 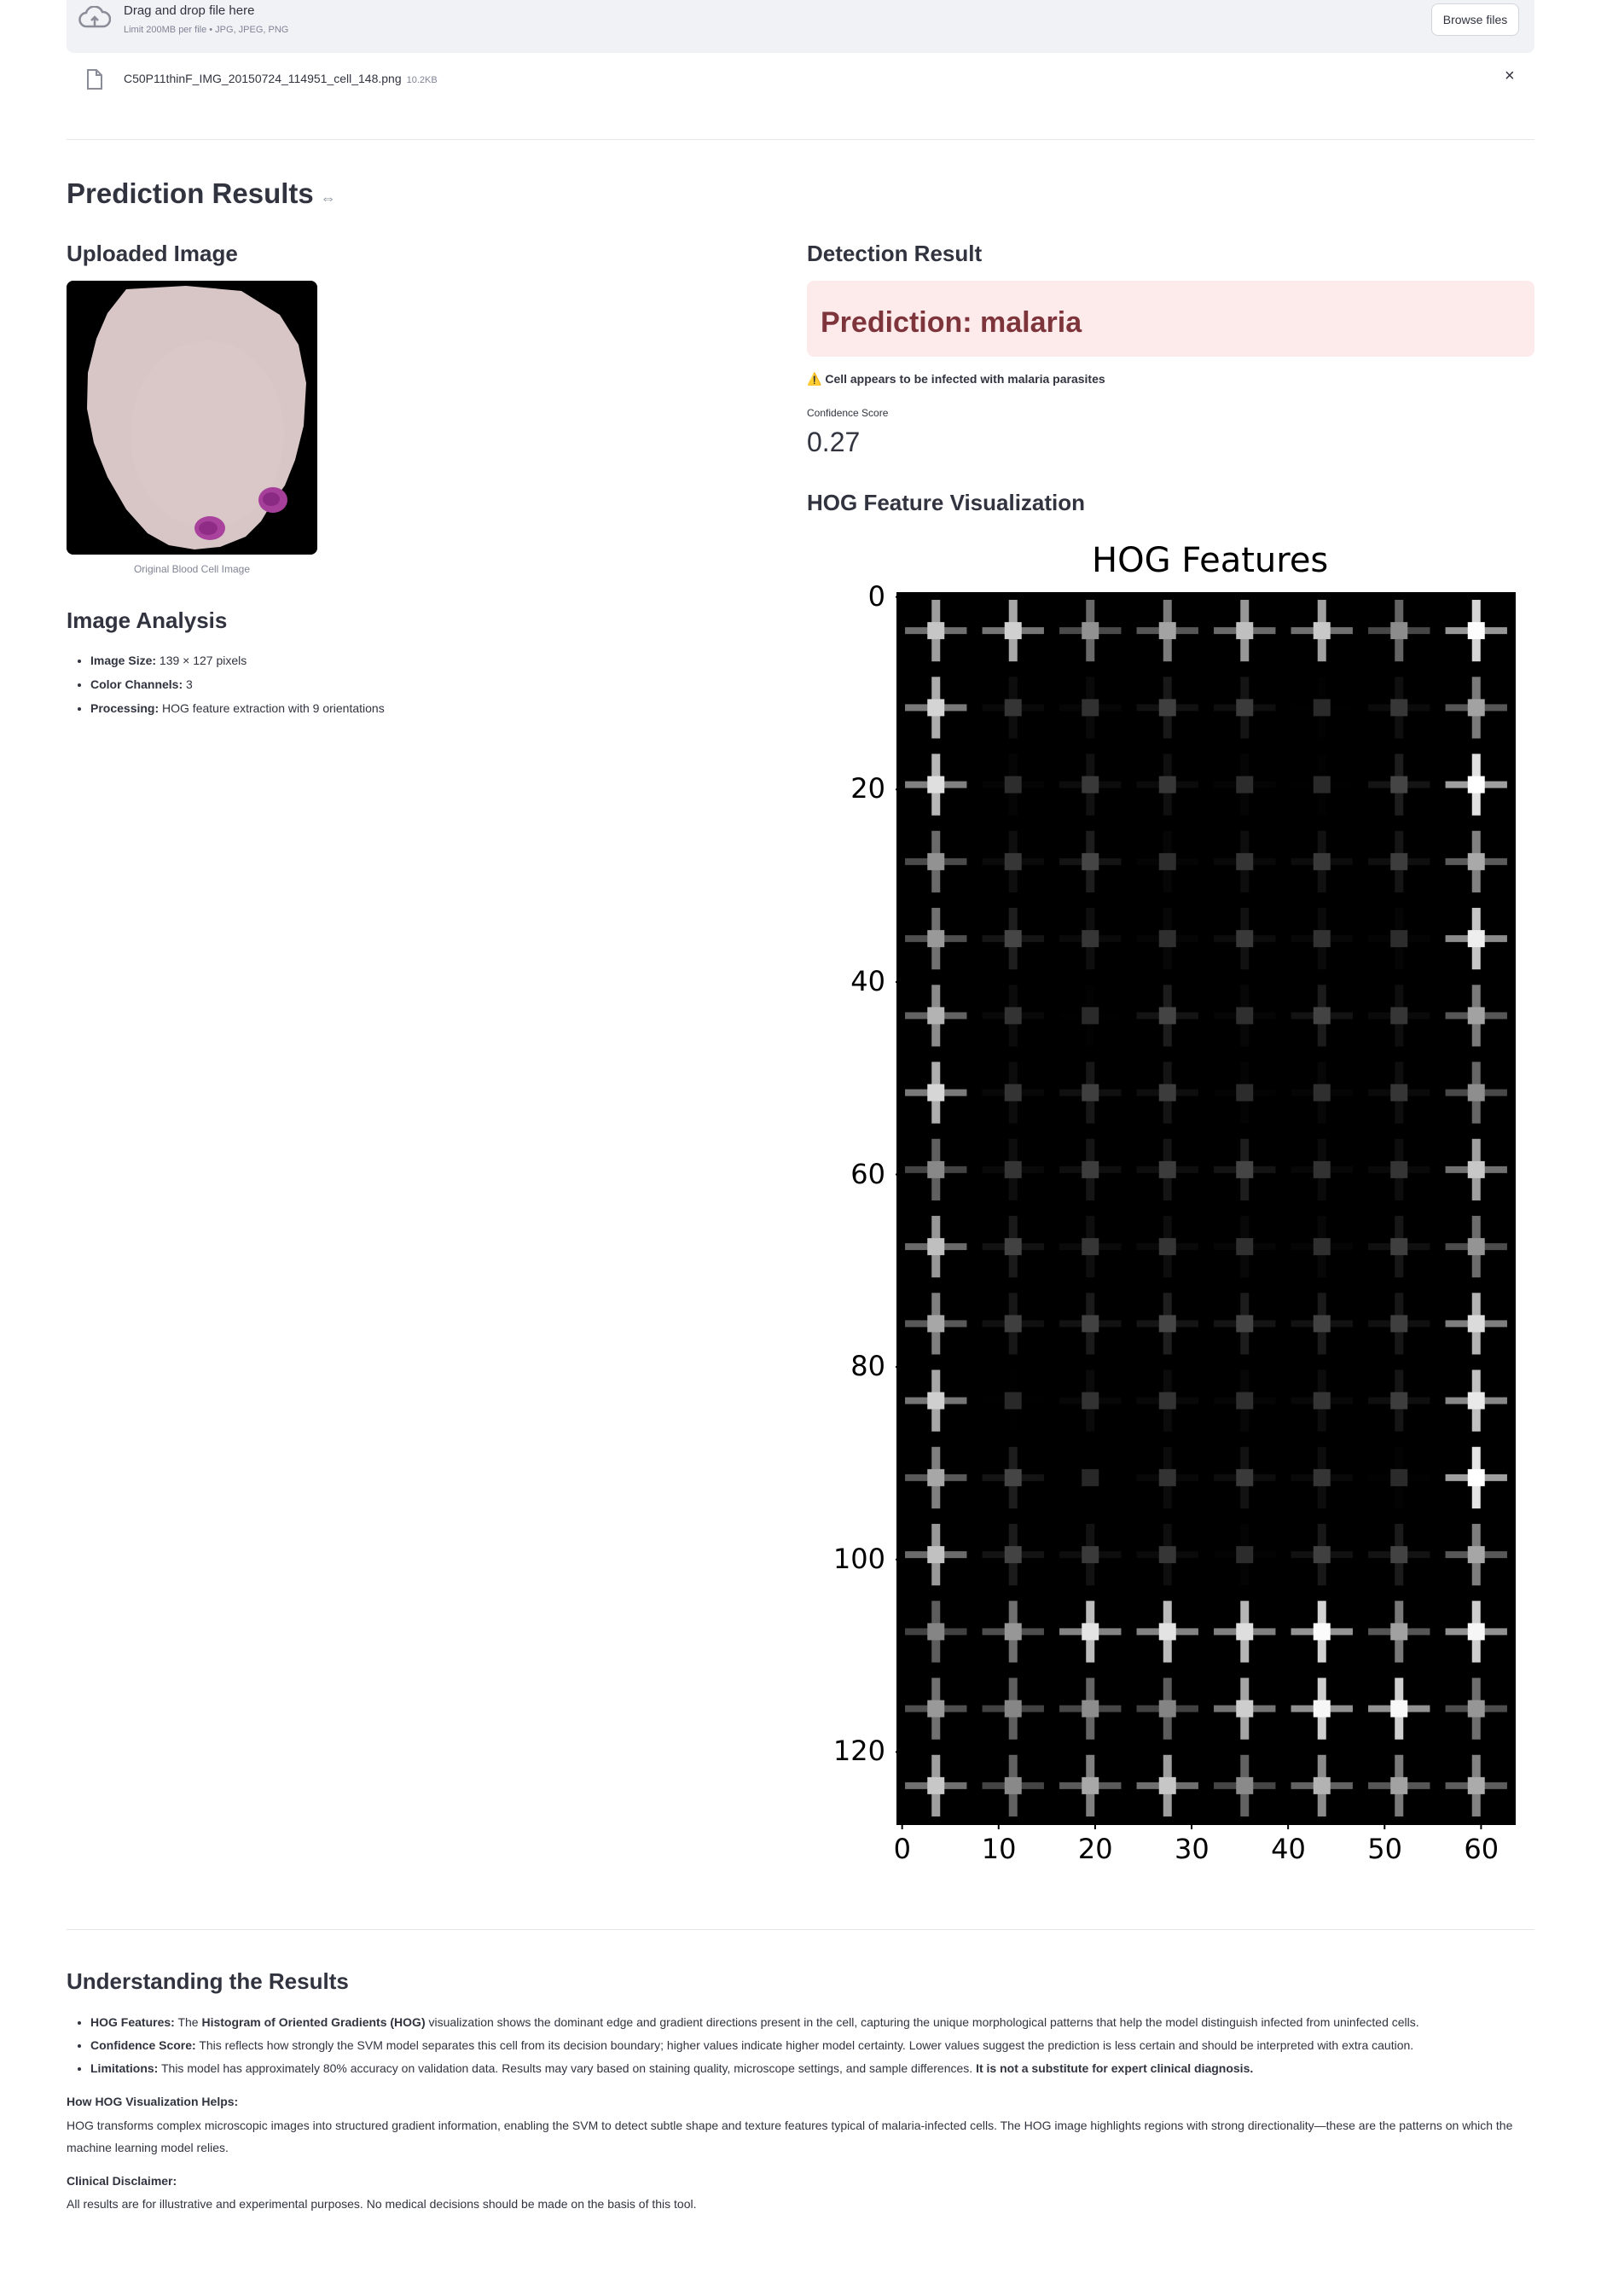 I want to click on file-icon, so click(x=94, y=79).